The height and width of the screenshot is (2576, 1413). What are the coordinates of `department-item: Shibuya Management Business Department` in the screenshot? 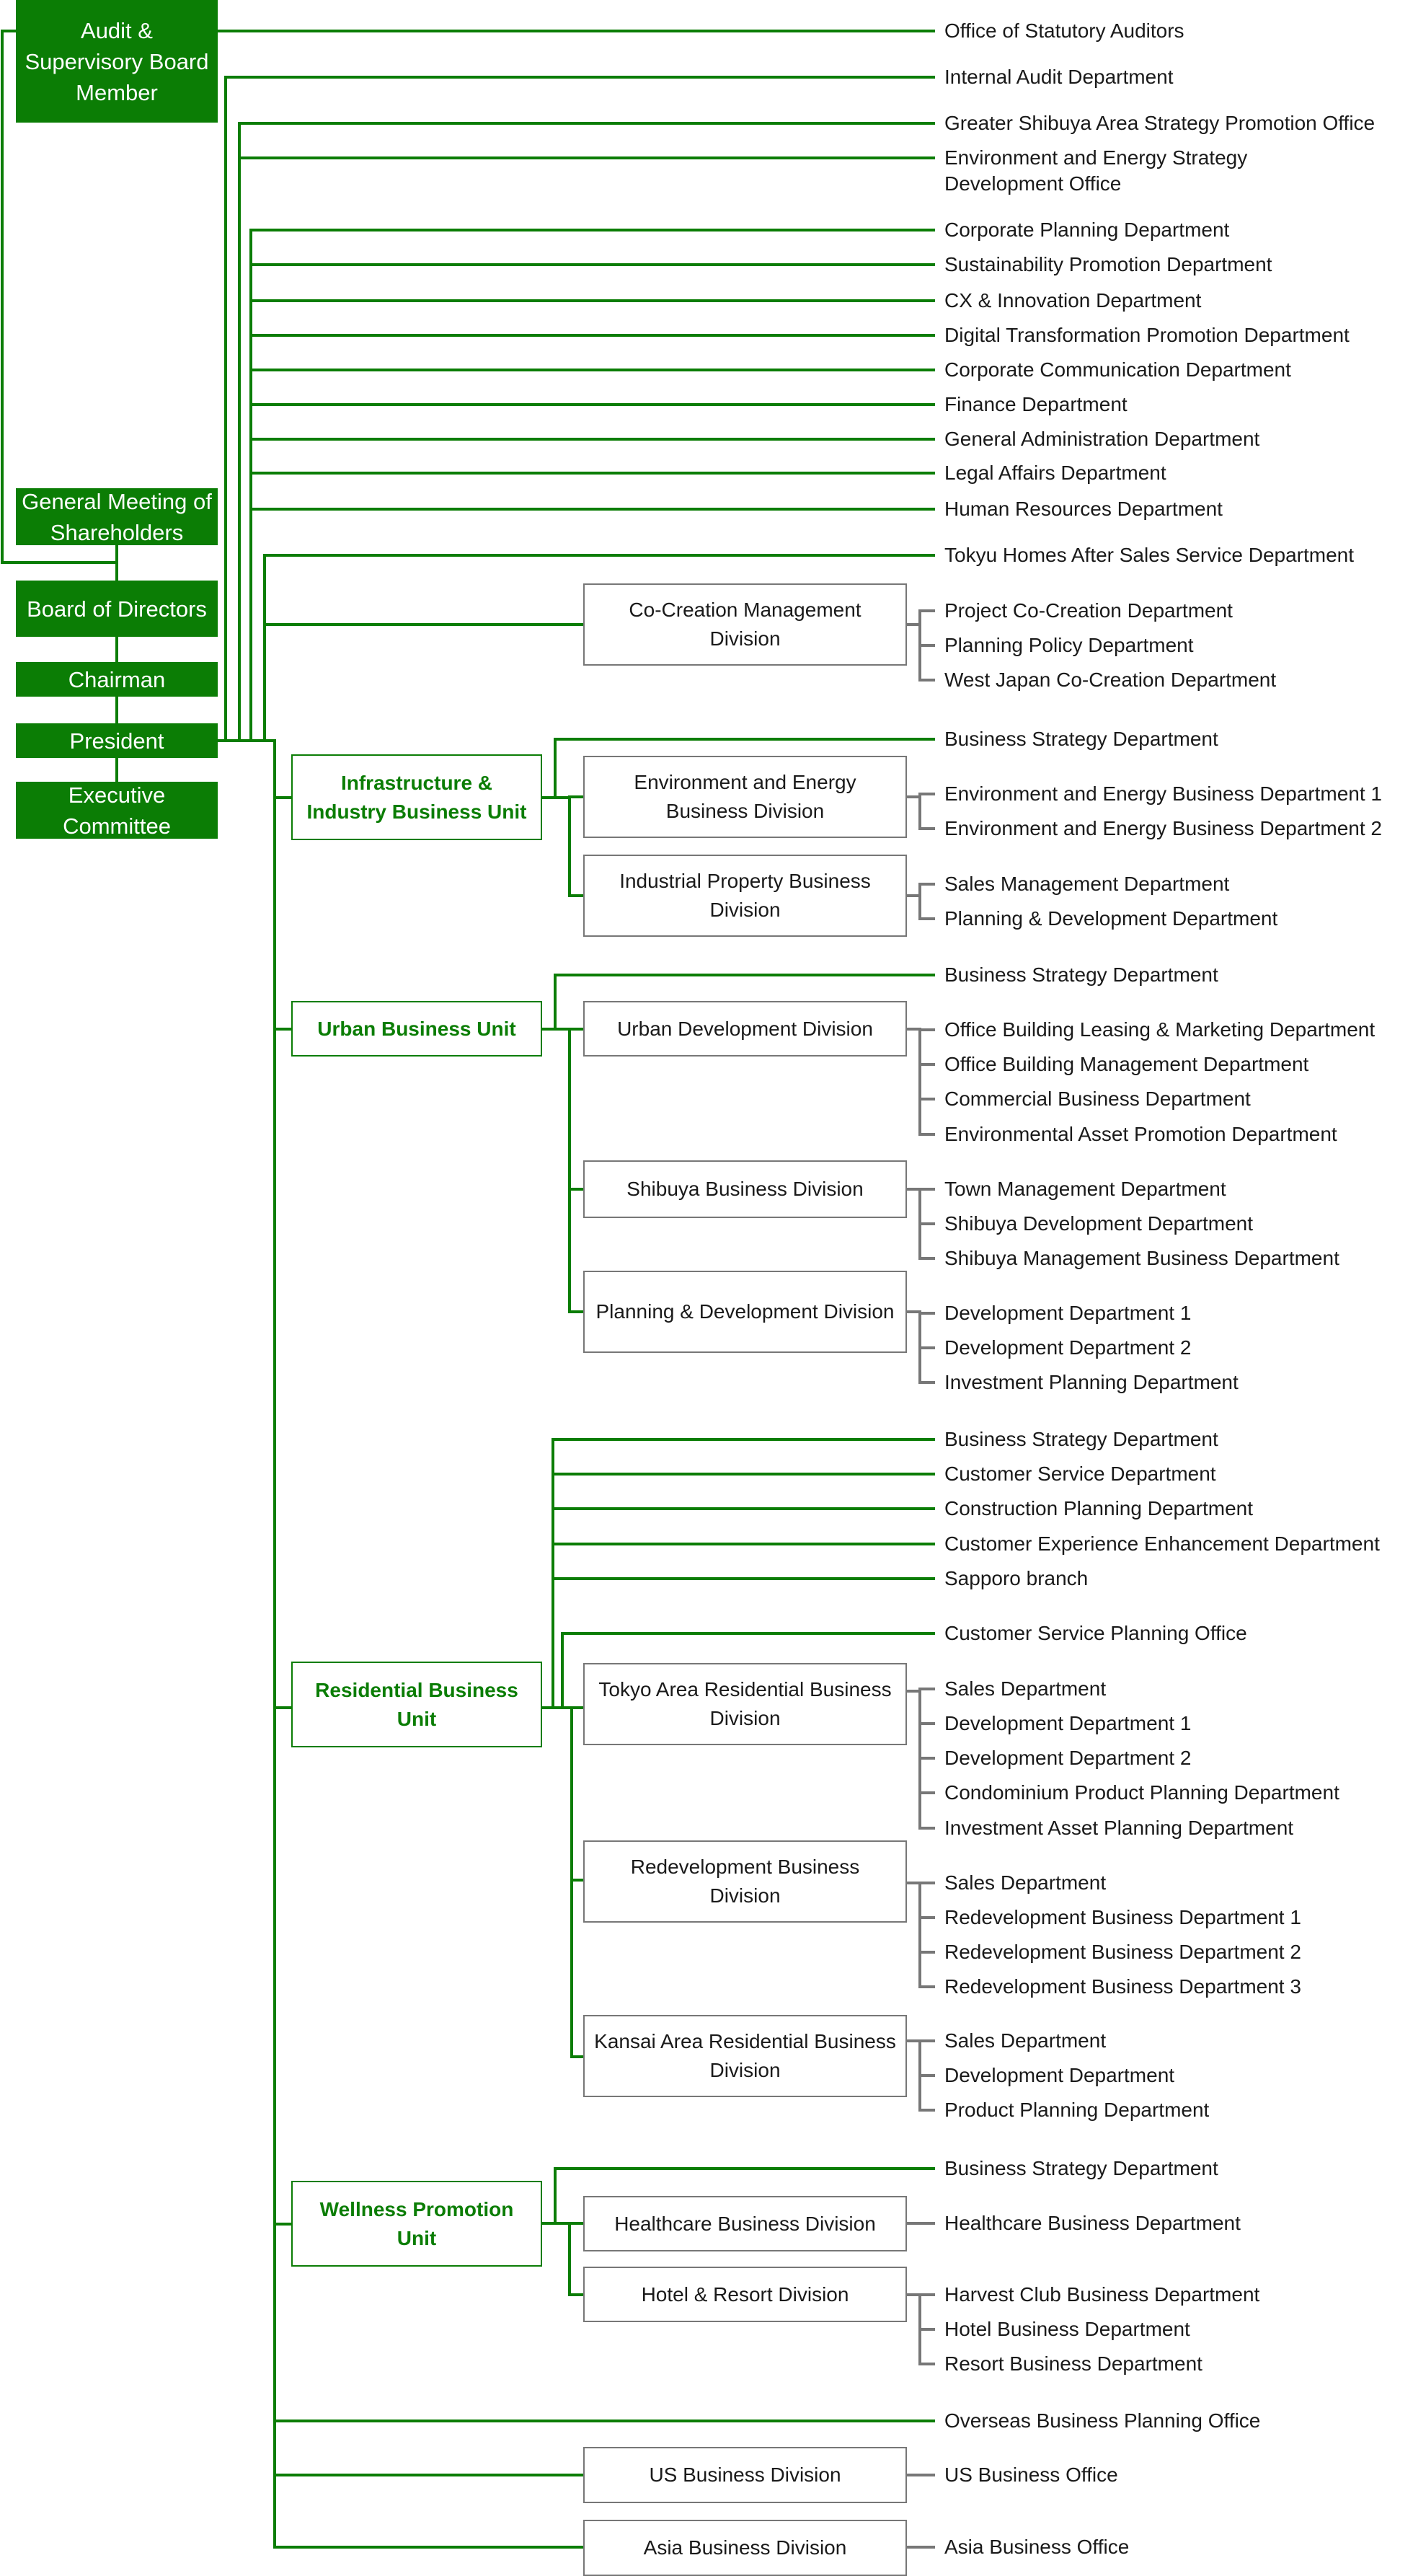 It's located at (1141, 1258).